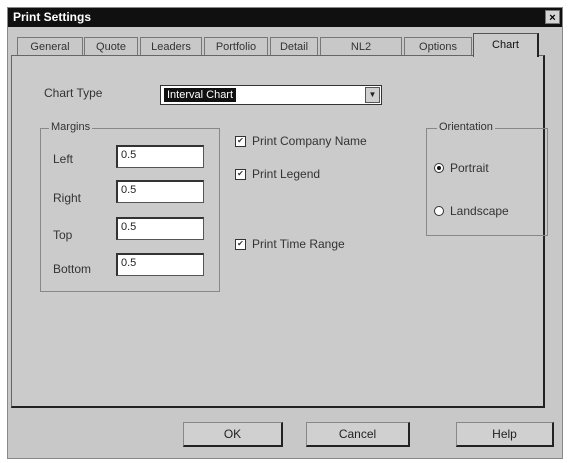  What do you see at coordinates (505, 434) in the screenshot?
I see `help-button: Help` at bounding box center [505, 434].